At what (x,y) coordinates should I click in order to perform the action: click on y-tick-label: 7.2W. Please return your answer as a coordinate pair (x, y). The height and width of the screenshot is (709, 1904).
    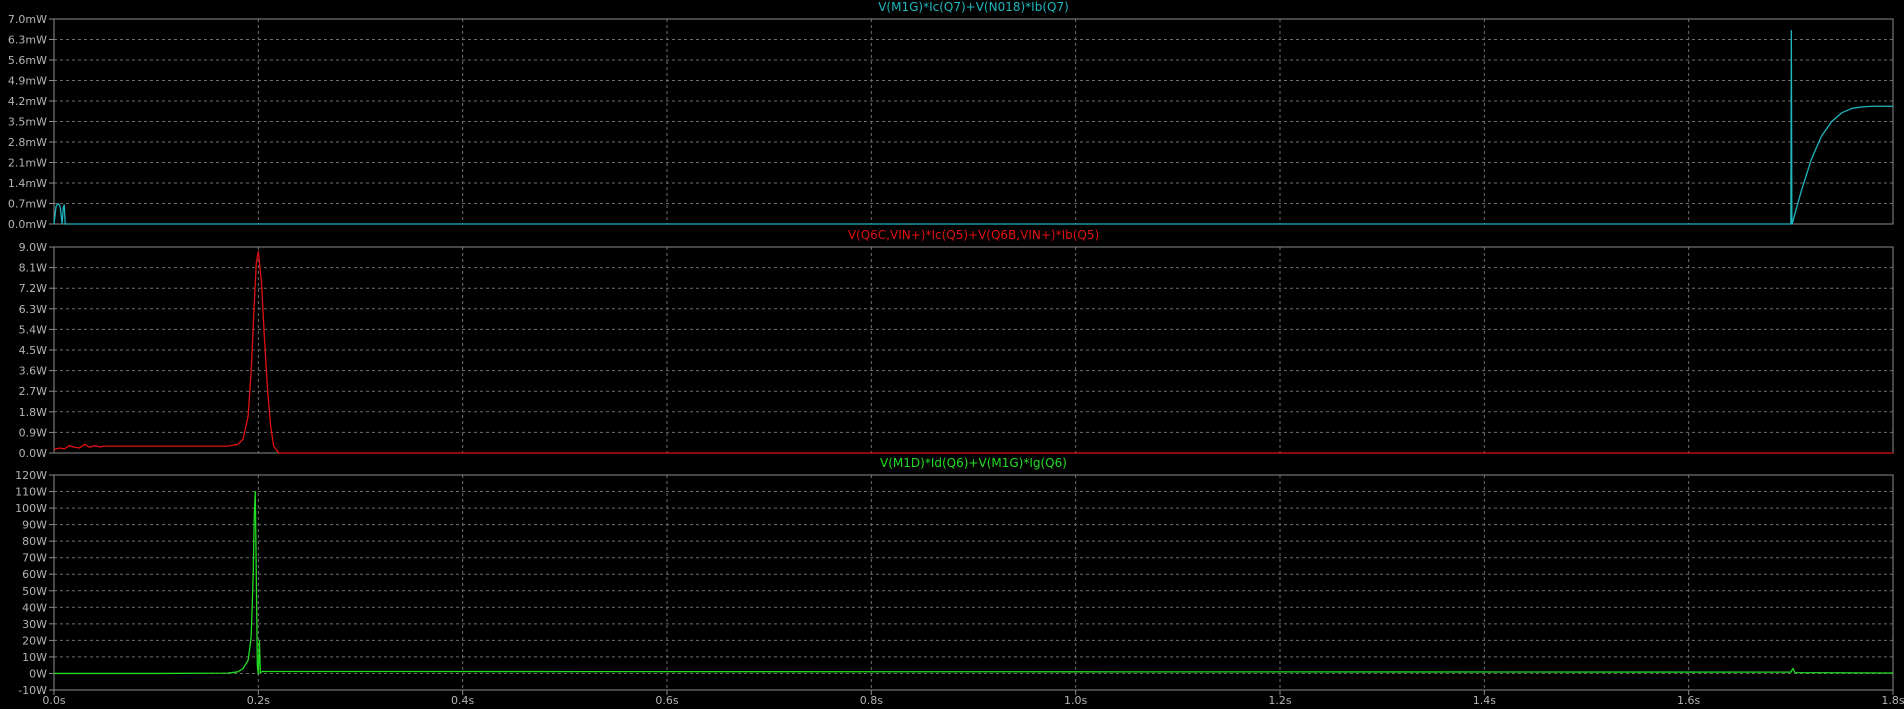
    Looking at the image, I should click on (33, 288).